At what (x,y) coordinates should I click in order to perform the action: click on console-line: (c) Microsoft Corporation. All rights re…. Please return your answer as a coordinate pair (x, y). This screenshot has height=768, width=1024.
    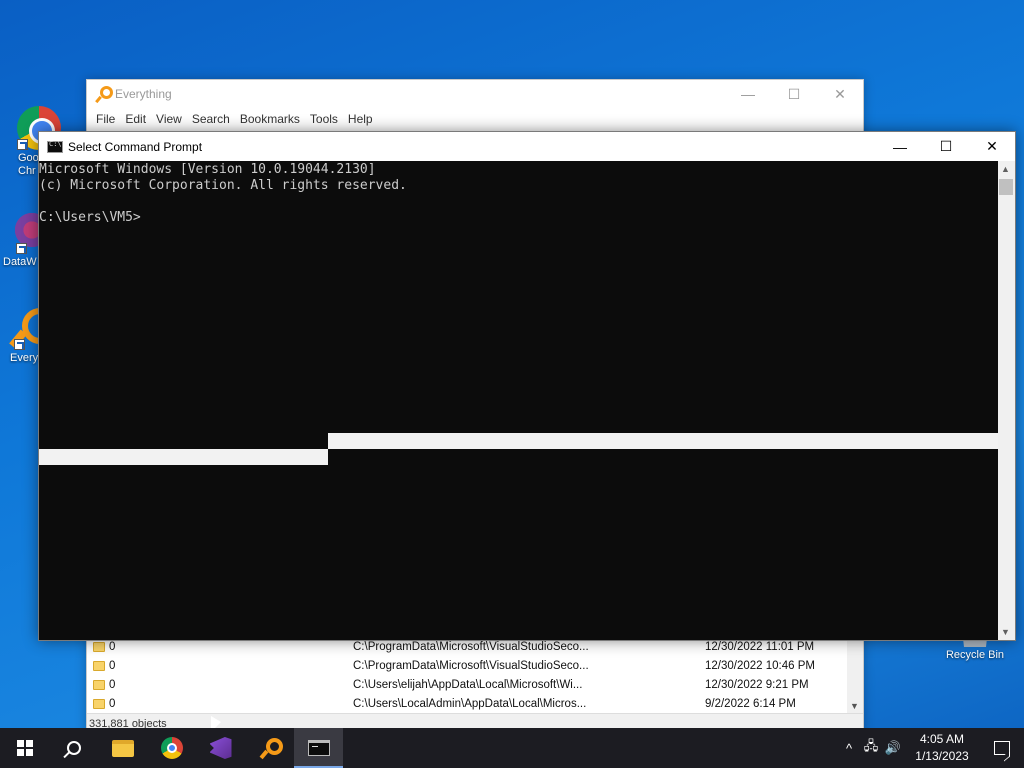
    Looking at the image, I should click on (223, 185).